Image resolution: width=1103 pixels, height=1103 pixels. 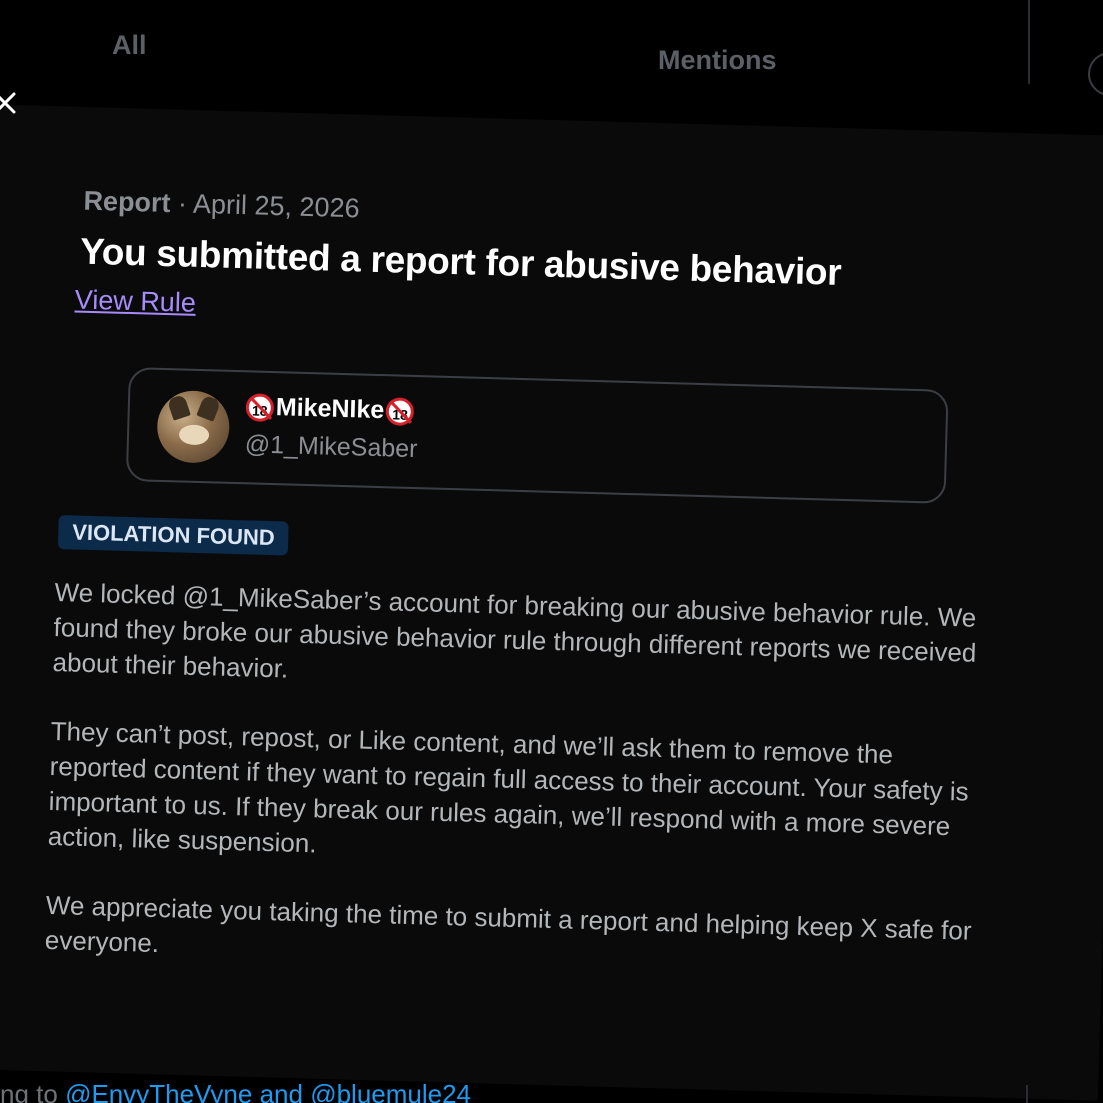 I want to click on display-name: 18 MikeNIke 18, so click(x=330, y=409).